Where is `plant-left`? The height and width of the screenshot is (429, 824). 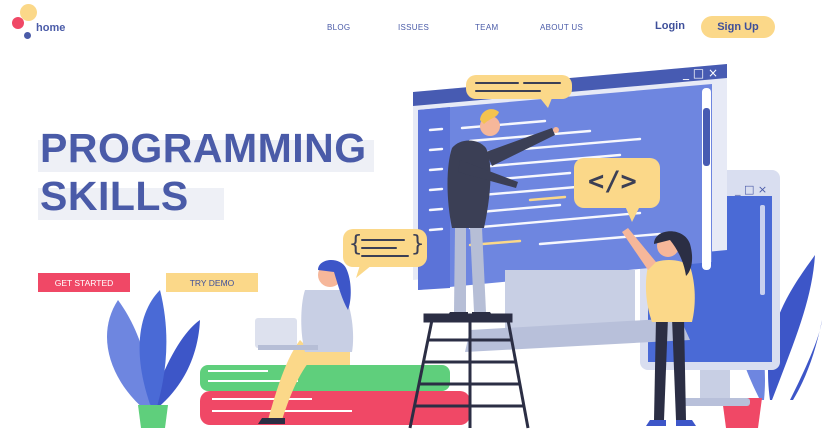
plant-left is located at coordinates (153, 359).